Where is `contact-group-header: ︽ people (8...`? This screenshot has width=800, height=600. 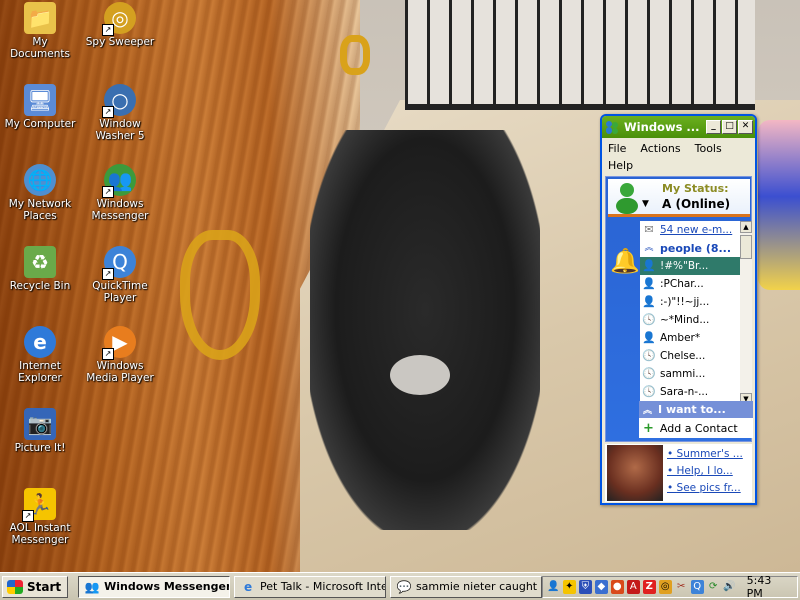 contact-group-header: ︽ people (8... is located at coordinates (690, 248).